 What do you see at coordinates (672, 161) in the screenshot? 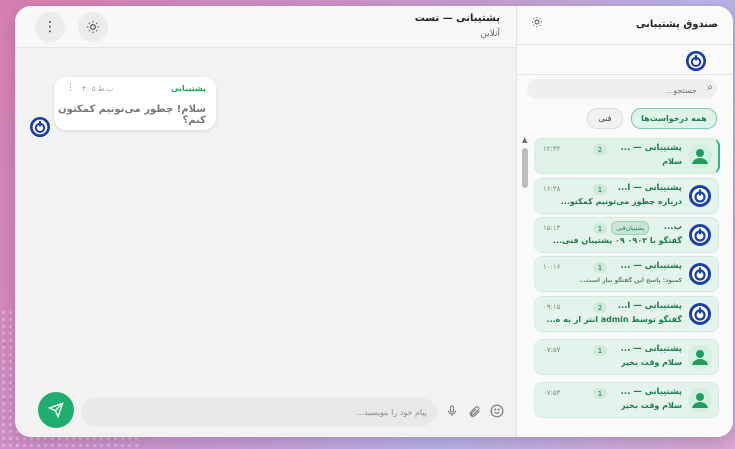
I see `conversation-preview: سلام` at bounding box center [672, 161].